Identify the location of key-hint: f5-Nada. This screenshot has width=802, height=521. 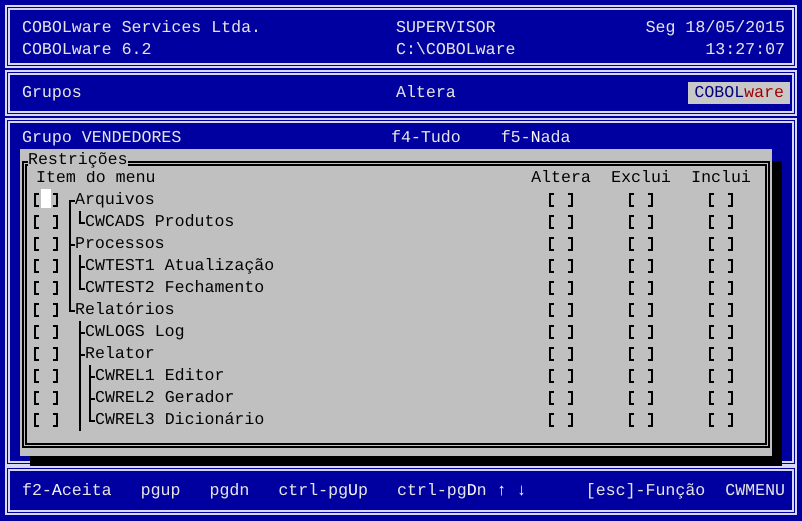
(535, 138).